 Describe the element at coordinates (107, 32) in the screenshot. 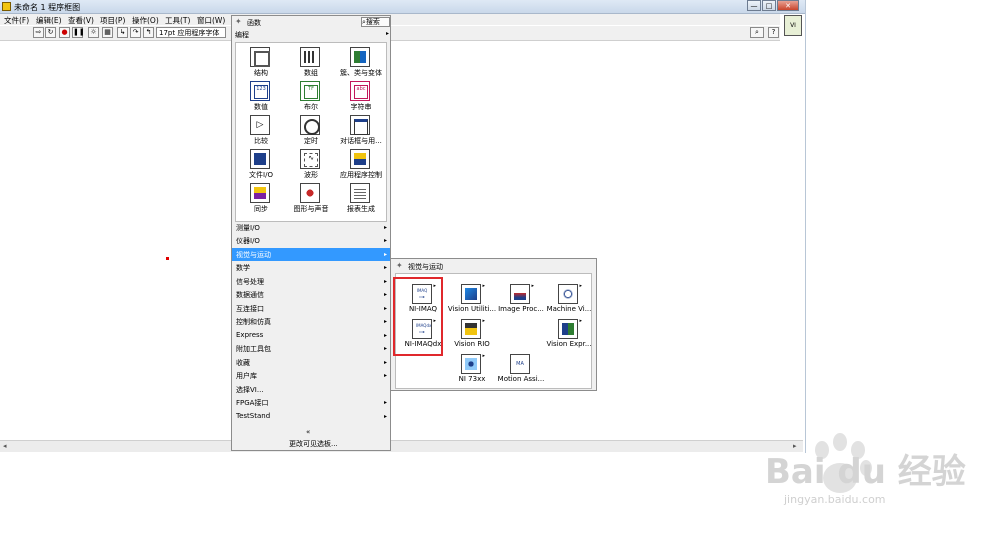

I see `retain-wire-values-icon: ▦` at that location.